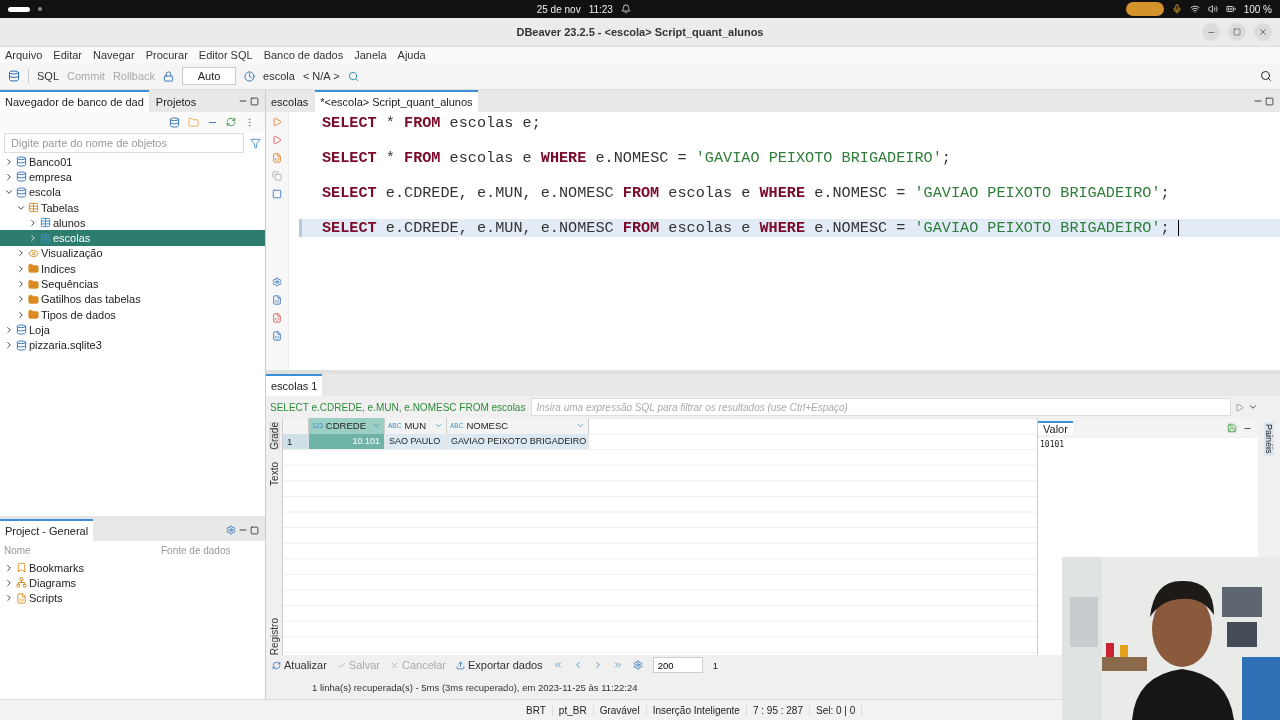  What do you see at coordinates (132, 238) in the screenshot?
I see `tree-item: escolas` at bounding box center [132, 238].